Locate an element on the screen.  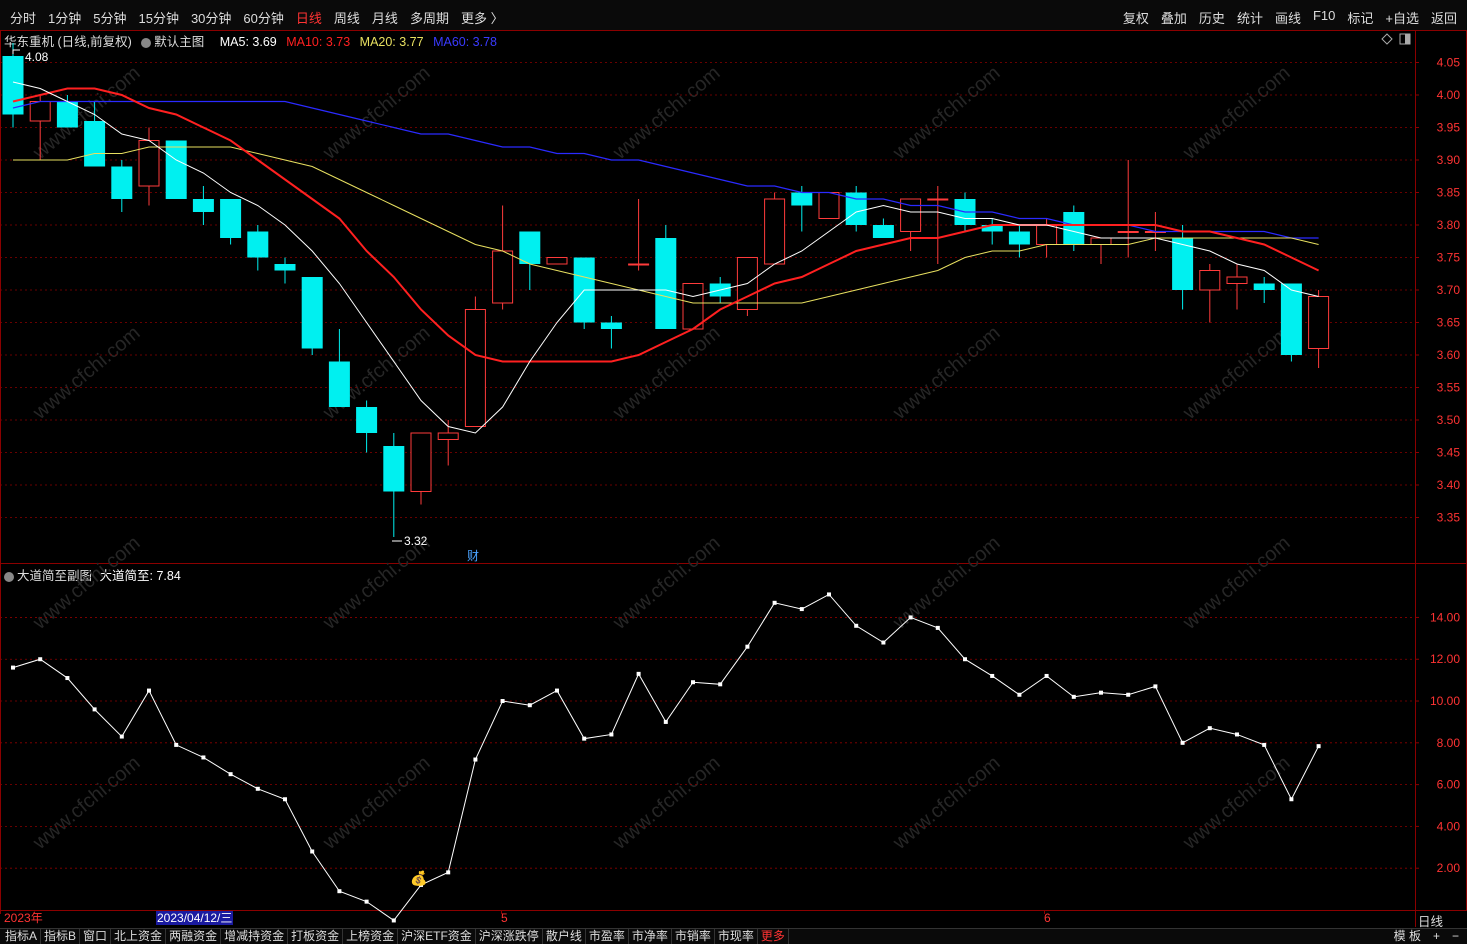
indicator-tab: 市净率 is located at coordinates (650, 936).